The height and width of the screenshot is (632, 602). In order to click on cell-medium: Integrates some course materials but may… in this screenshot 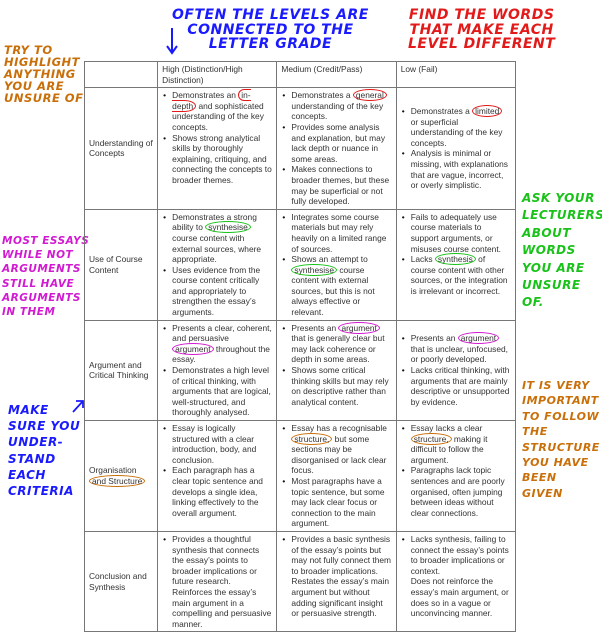, I will do `click(336, 264)`.